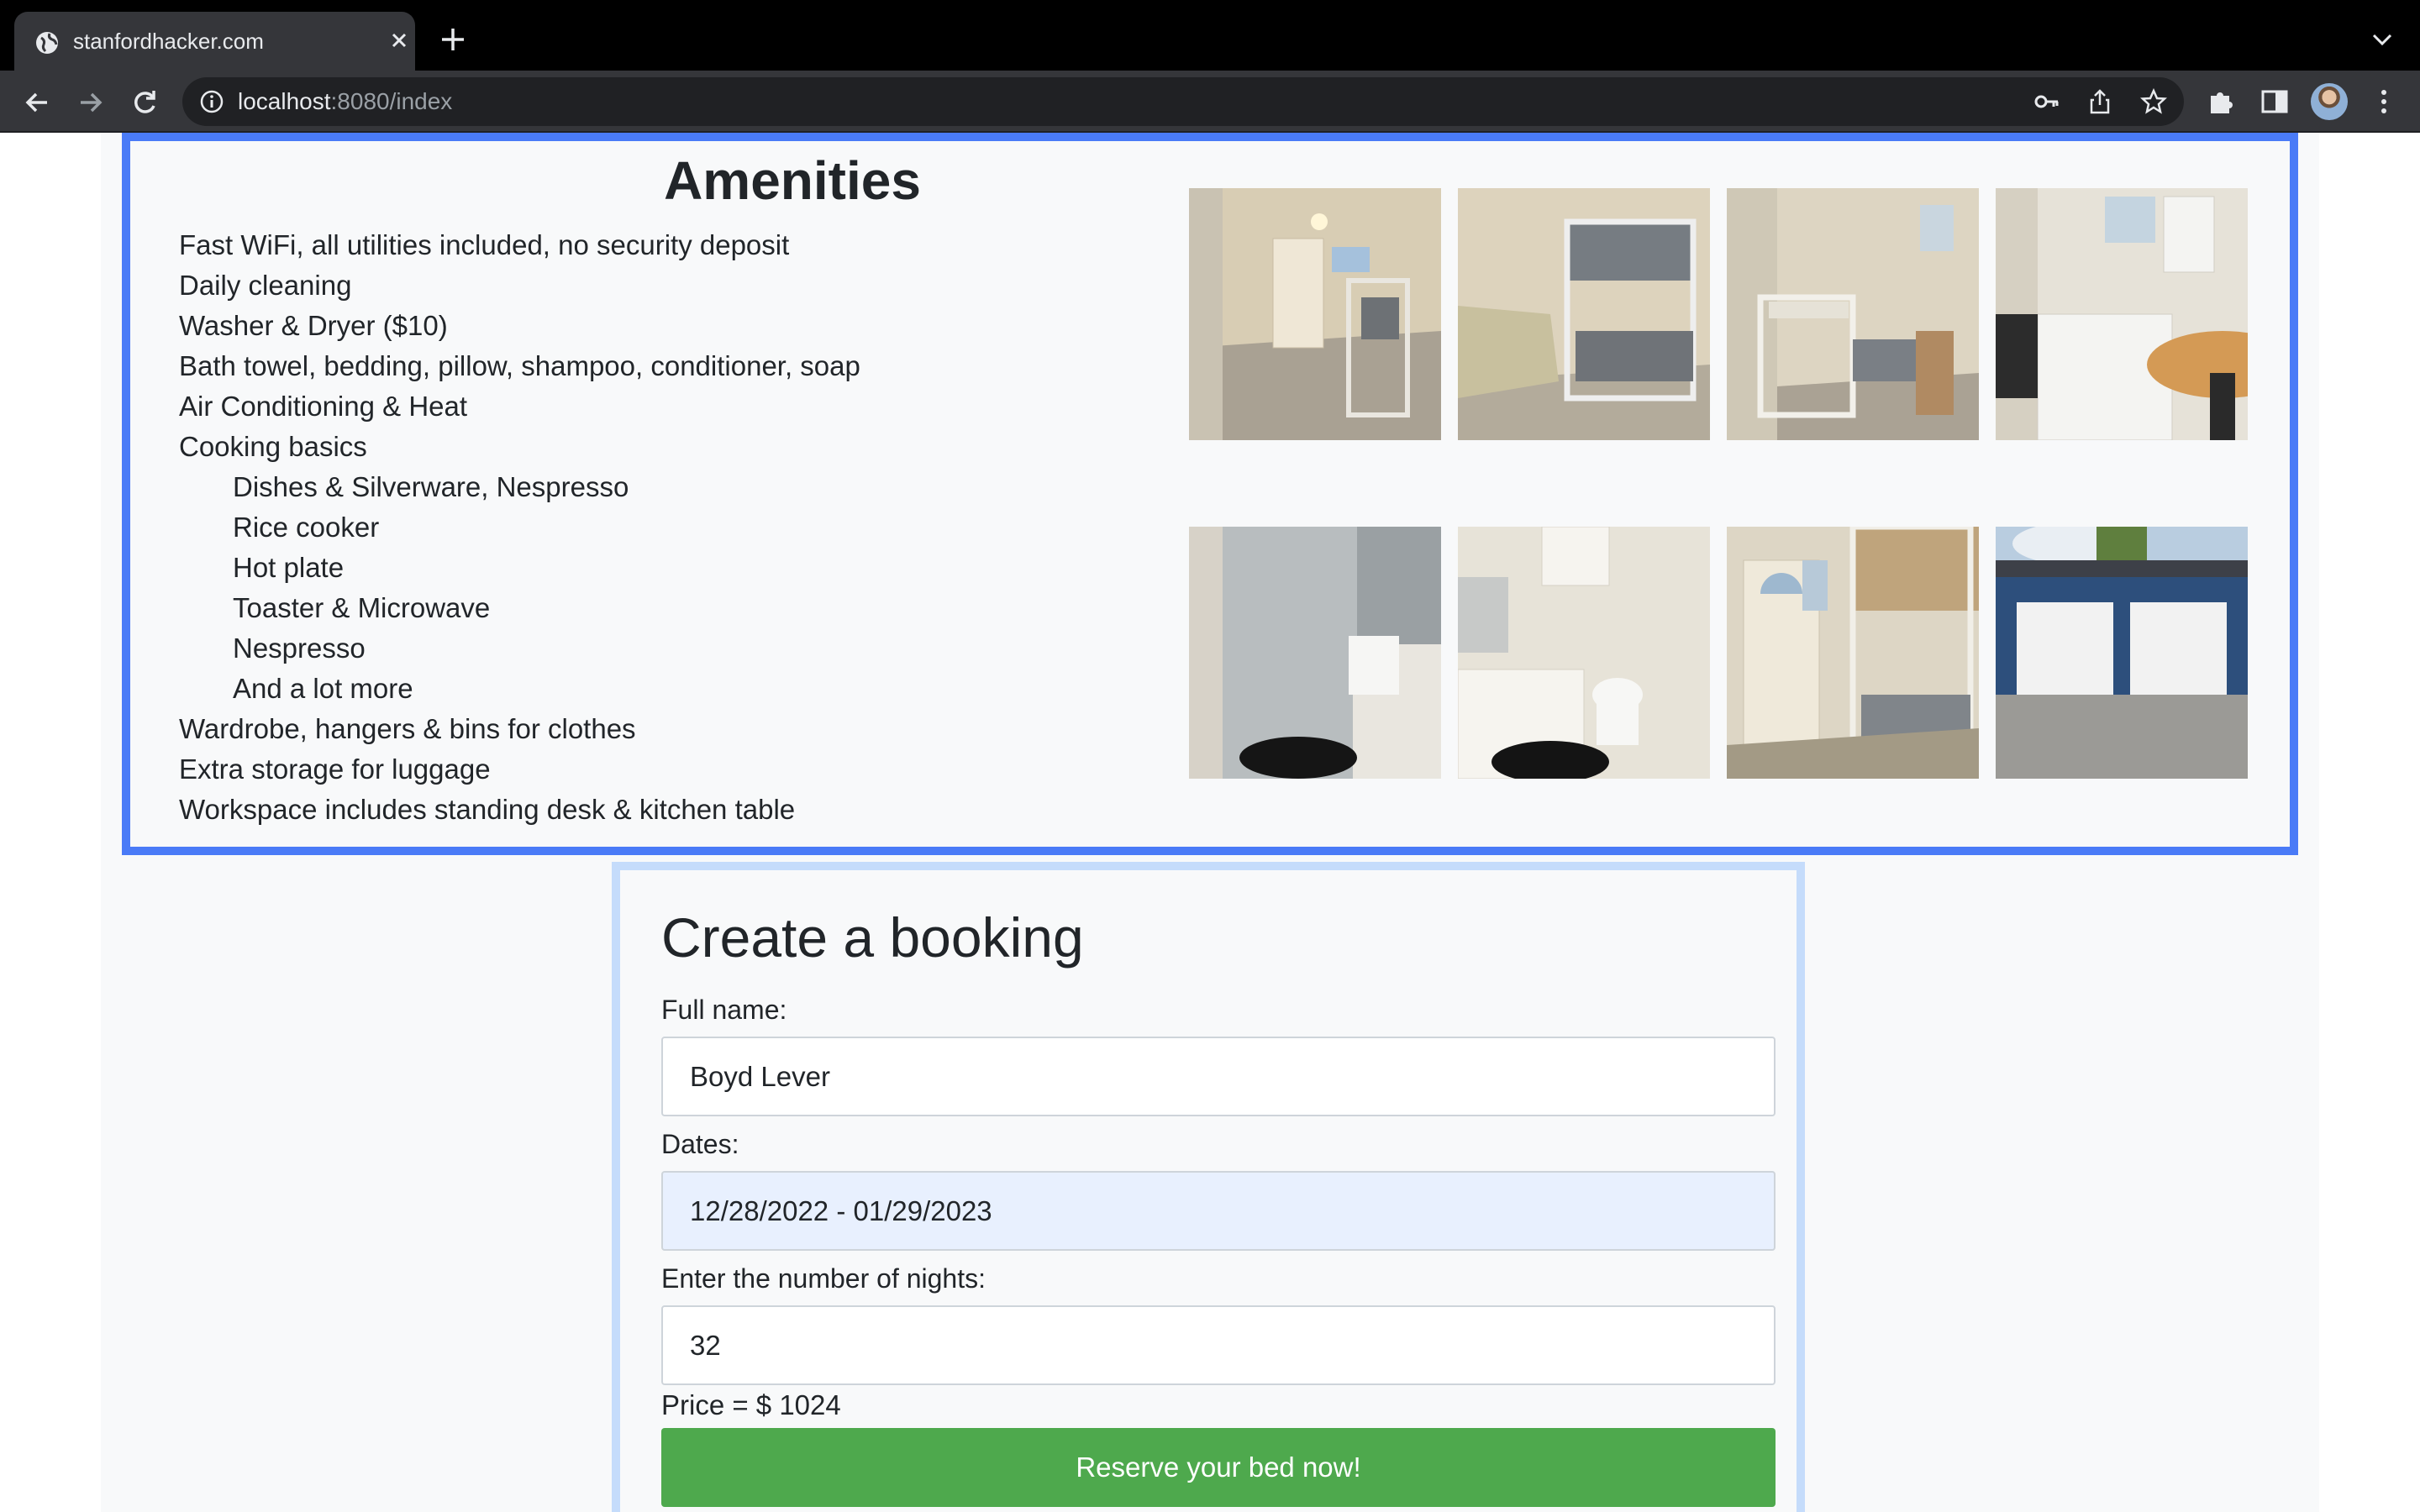 This screenshot has height=1512, width=2420. Describe the element at coordinates (2384, 102) in the screenshot. I see `kebab-menu-icon` at that location.